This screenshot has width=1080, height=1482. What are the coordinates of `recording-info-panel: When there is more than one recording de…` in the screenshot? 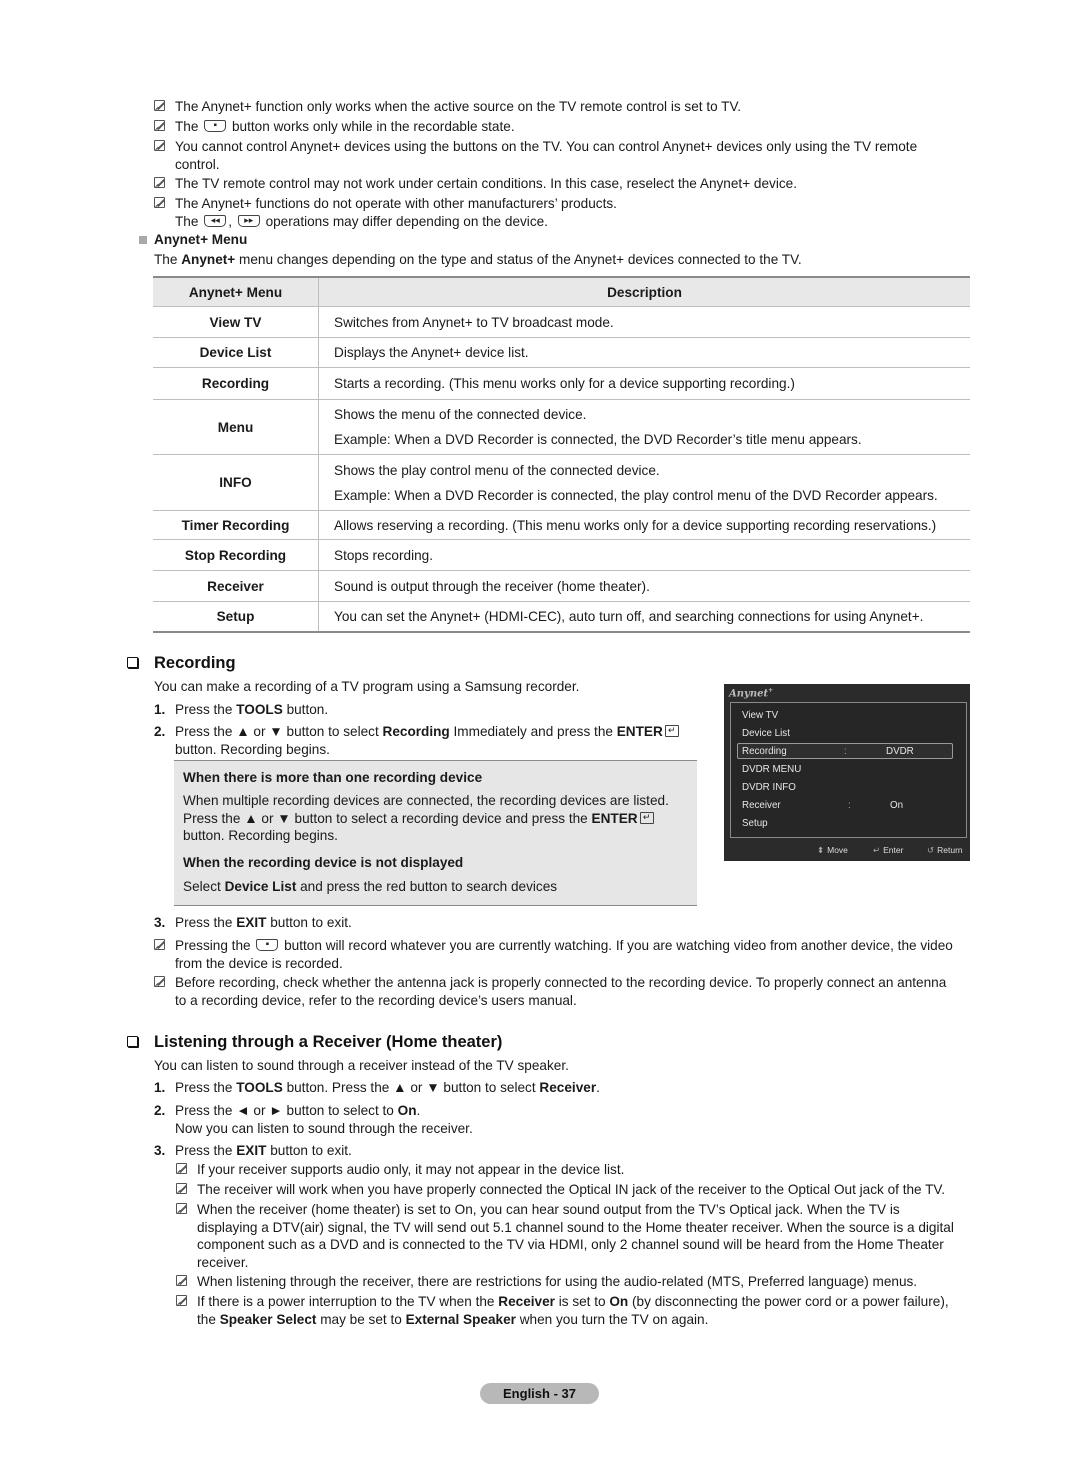 It's located at (435, 833).